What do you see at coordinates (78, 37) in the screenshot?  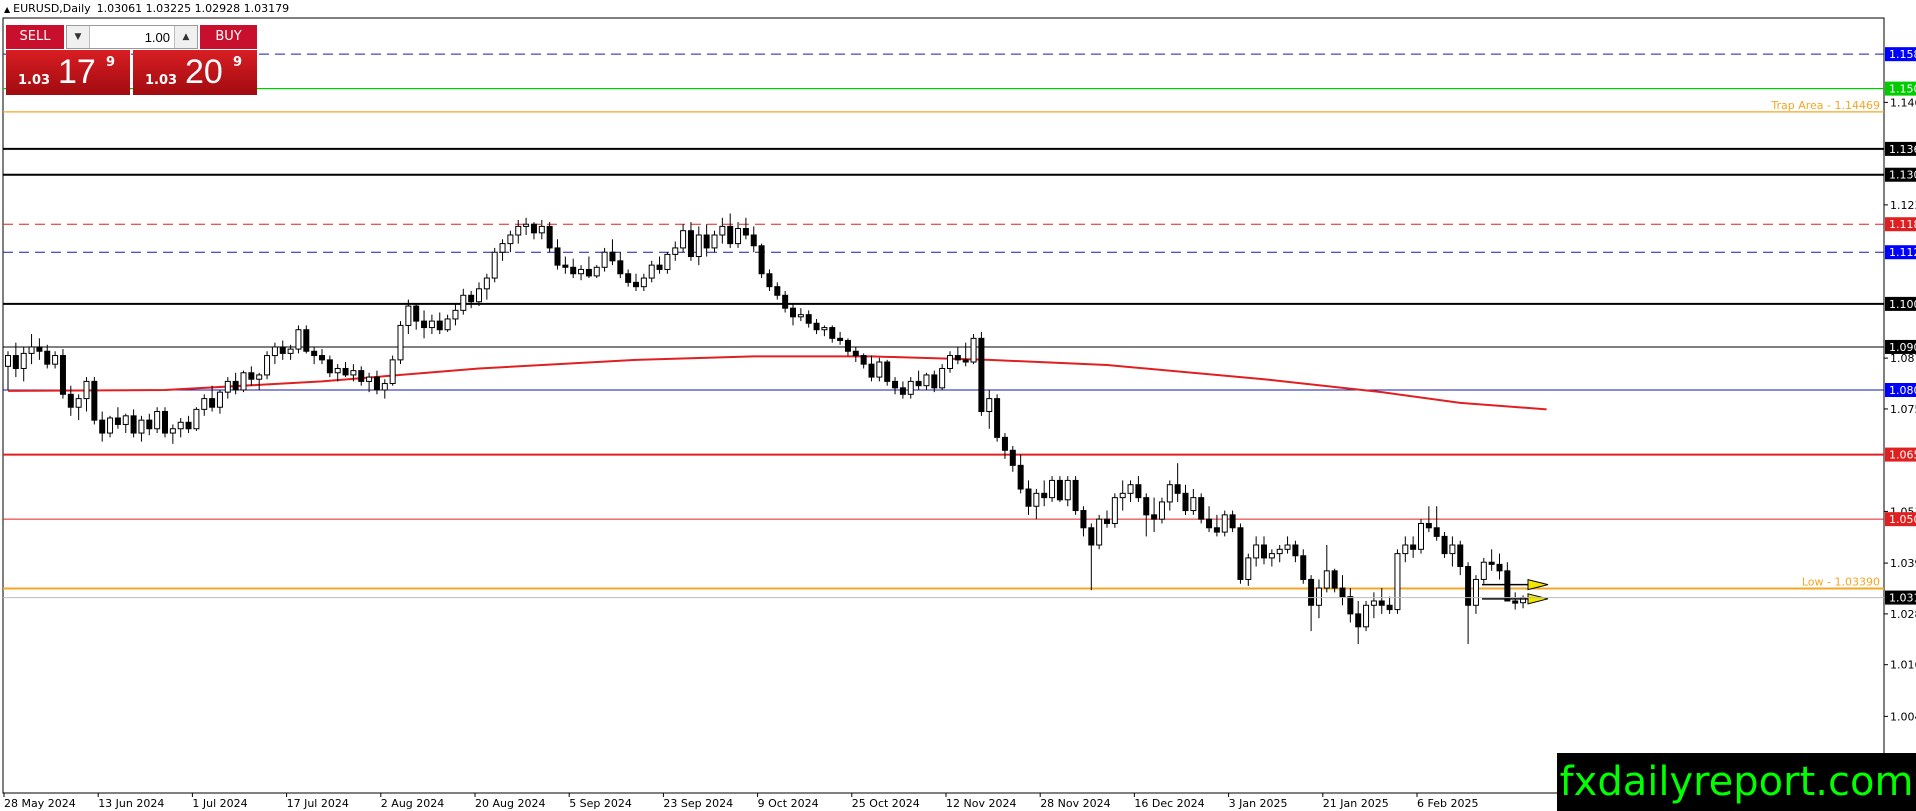 I see `lot-decrease-icon: ▼` at bounding box center [78, 37].